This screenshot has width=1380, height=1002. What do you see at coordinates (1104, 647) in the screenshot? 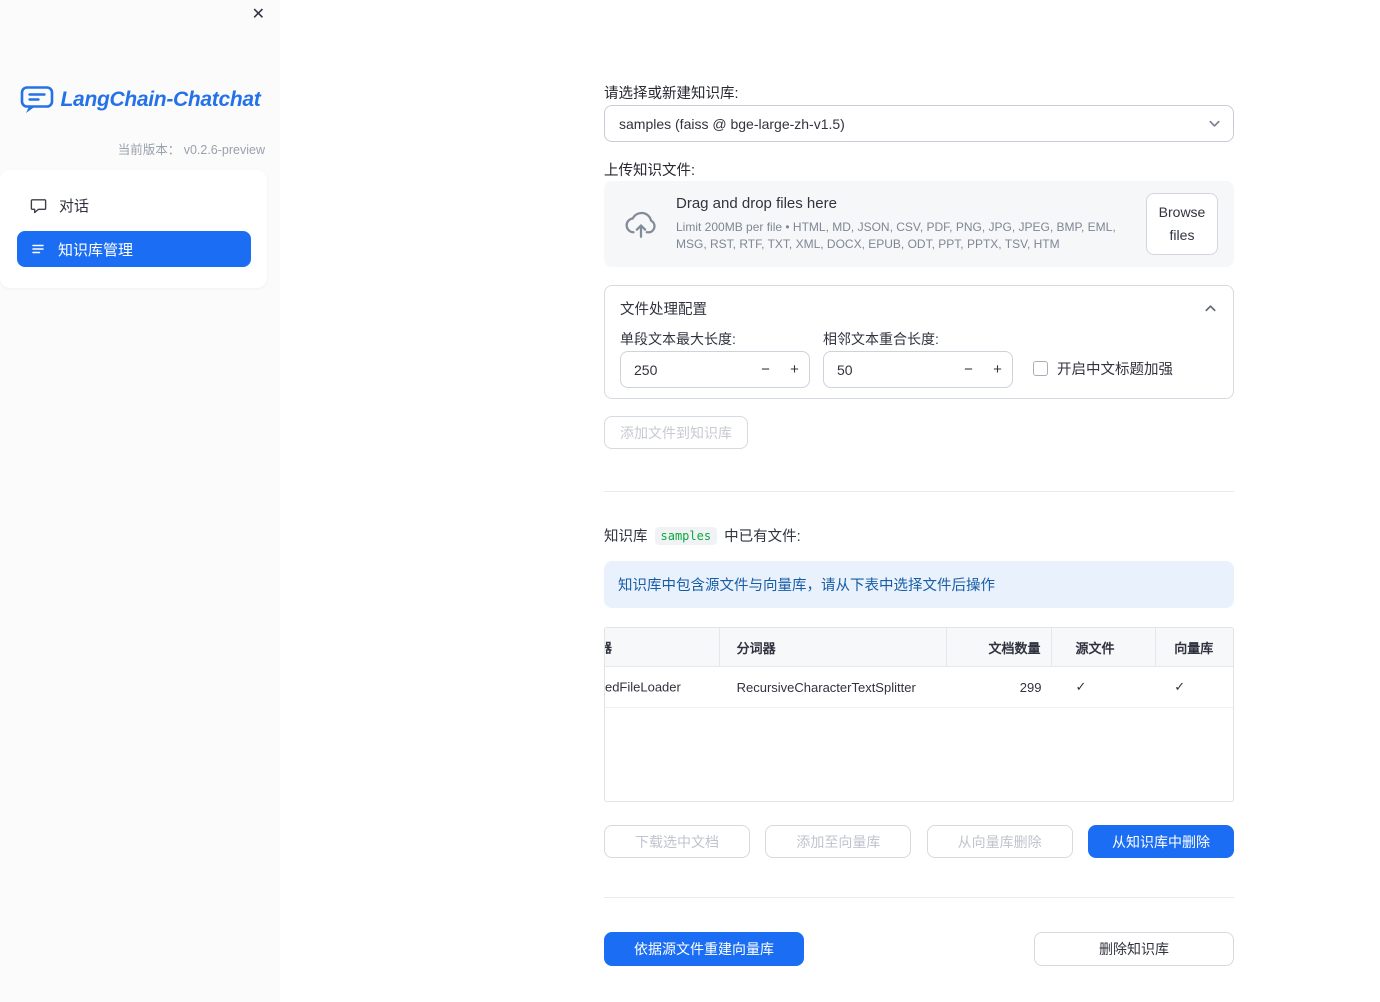
I see `column-header-in-folder: 源文件` at bounding box center [1104, 647].